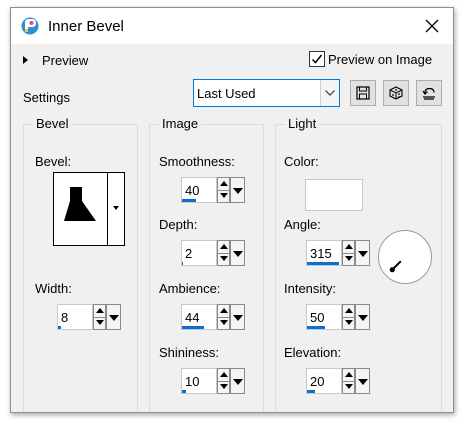 The height and width of the screenshot is (421, 460). I want to click on angle-spinner: 315, so click(339, 253).